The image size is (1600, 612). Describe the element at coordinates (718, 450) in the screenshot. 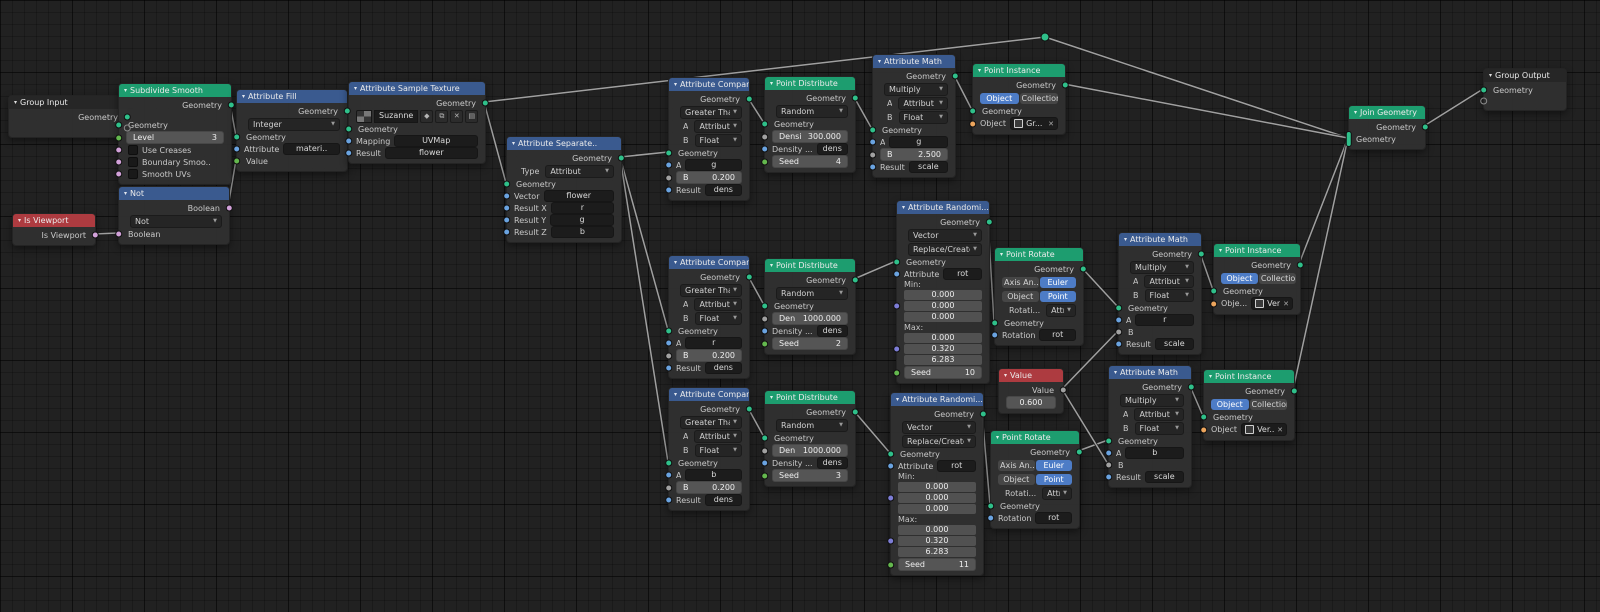

I see `dropdown: Float ▼` at that location.